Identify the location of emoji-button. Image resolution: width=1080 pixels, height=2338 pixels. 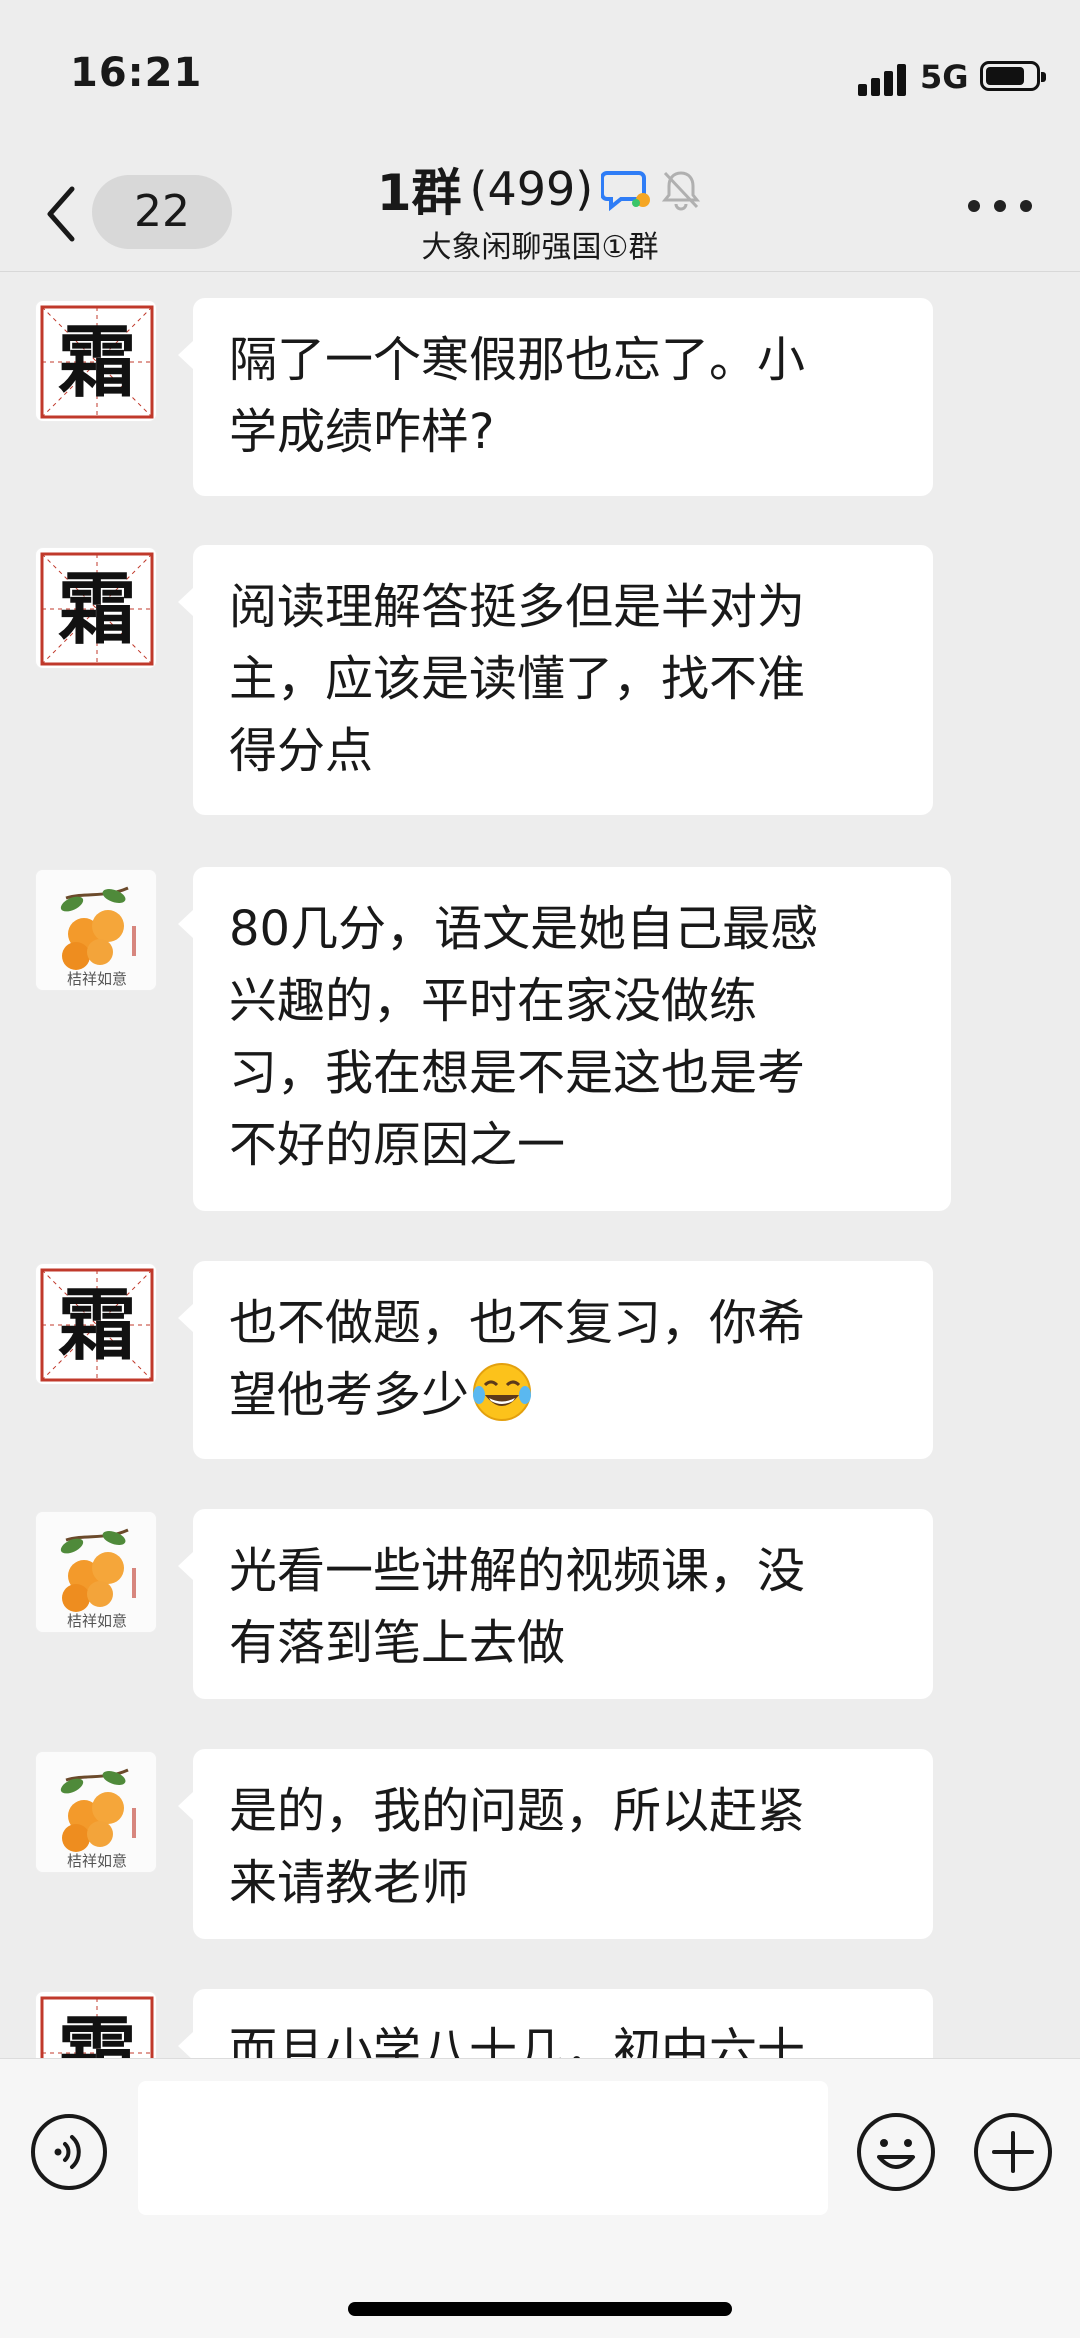
(896, 2152).